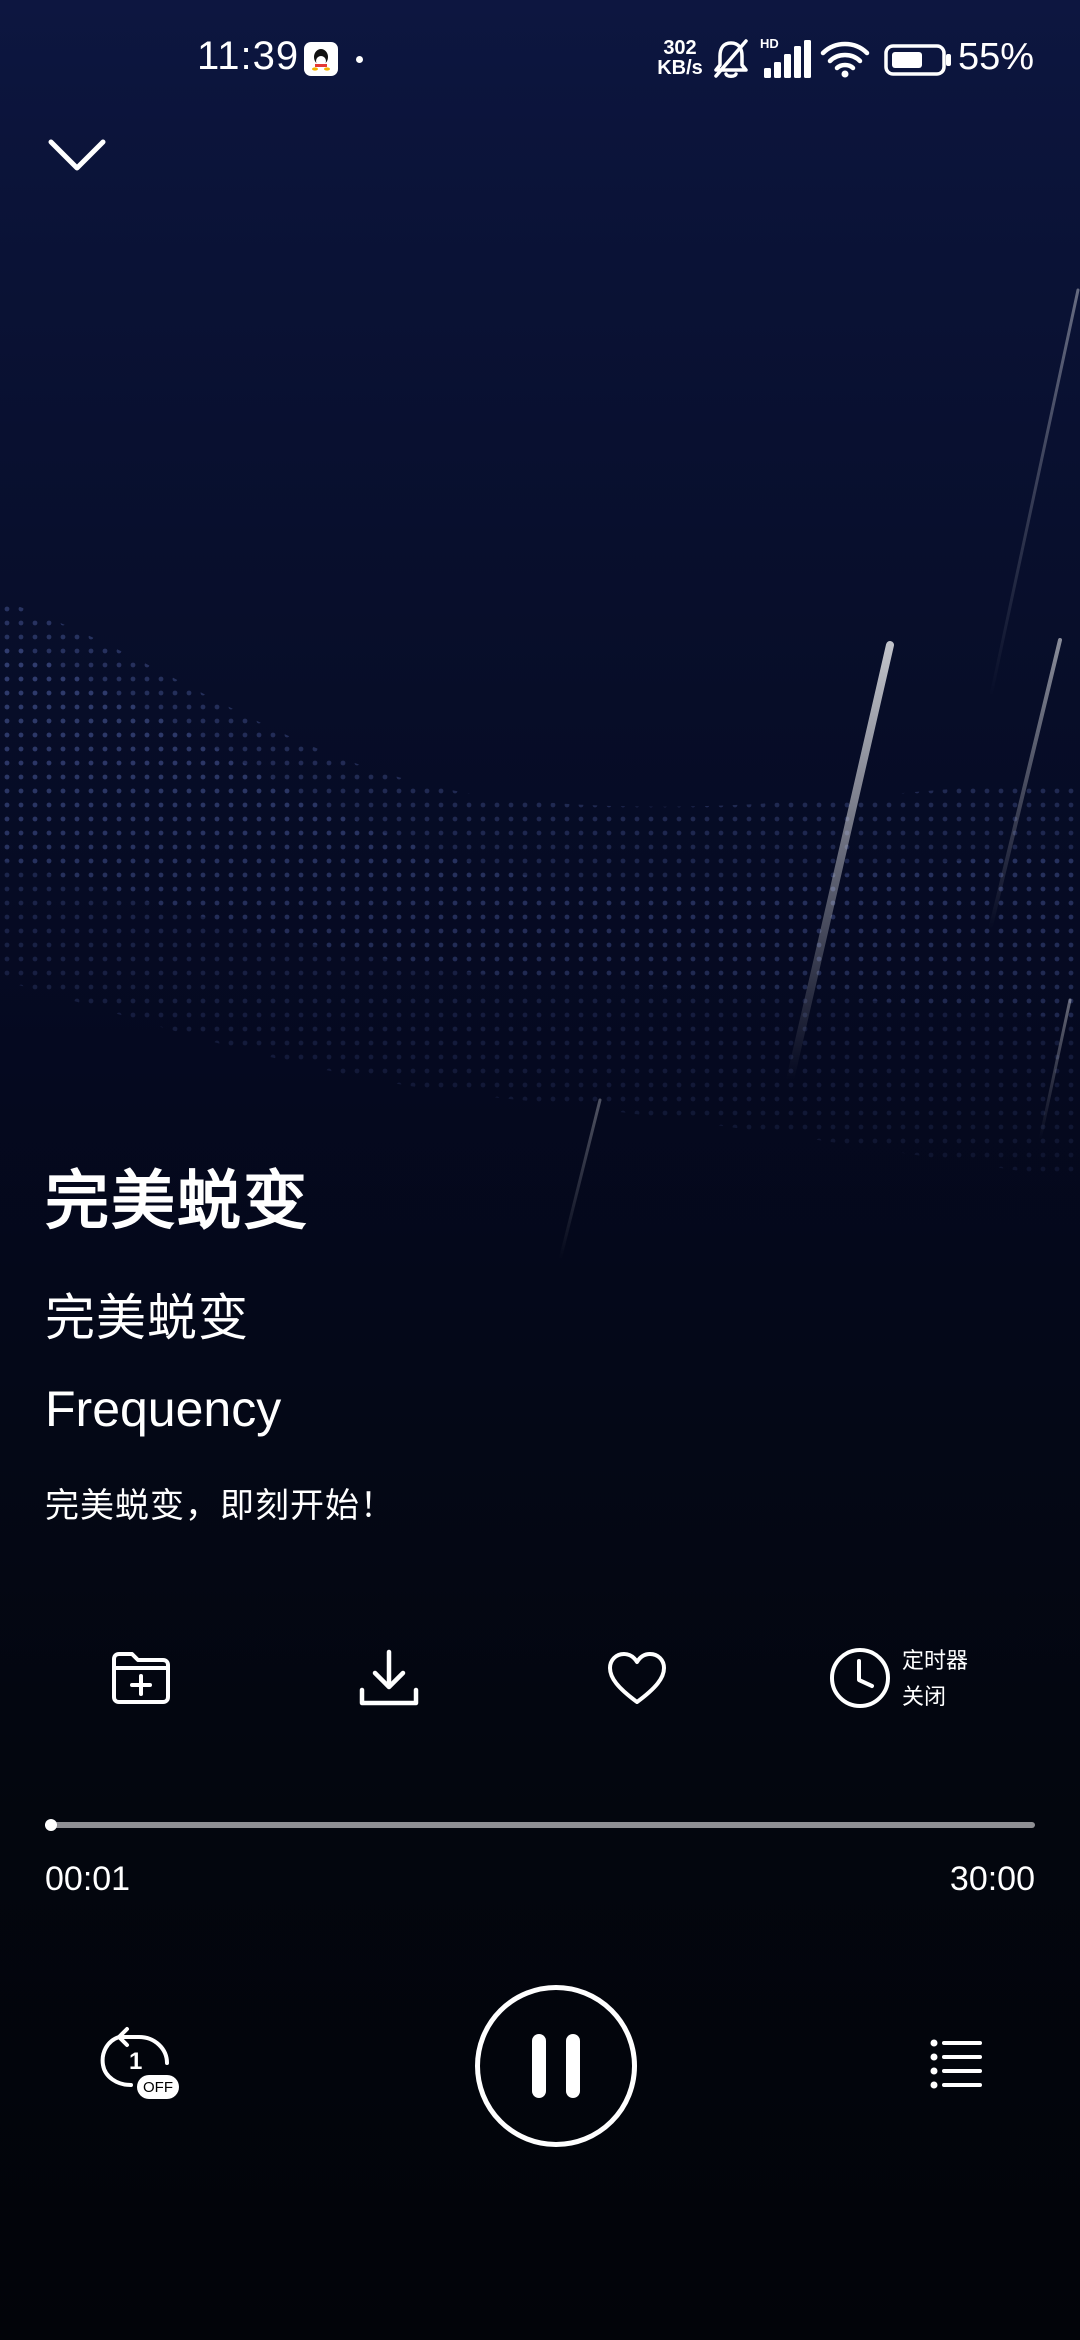 The width and height of the screenshot is (1080, 2340). Describe the element at coordinates (135, 2061) in the screenshot. I see `repeat-count: 1` at that location.